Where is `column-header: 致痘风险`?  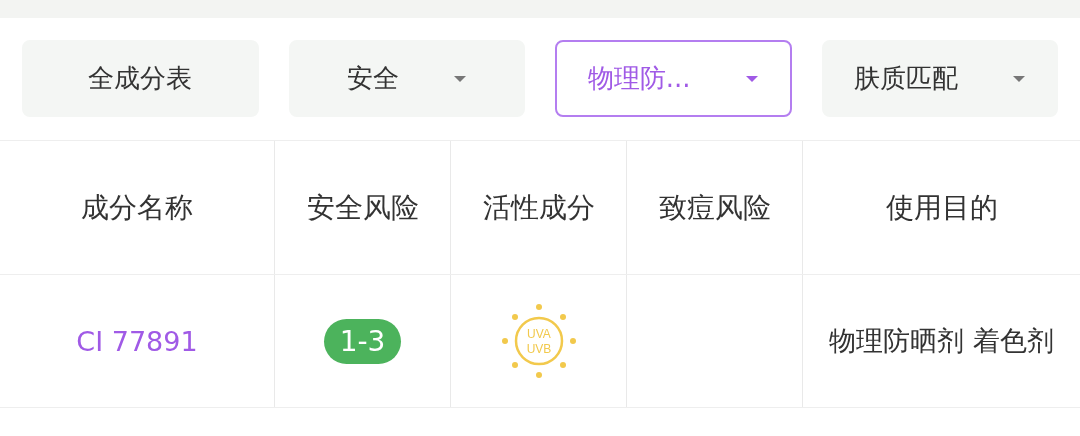 column-header: 致痘风险 is located at coordinates (715, 207).